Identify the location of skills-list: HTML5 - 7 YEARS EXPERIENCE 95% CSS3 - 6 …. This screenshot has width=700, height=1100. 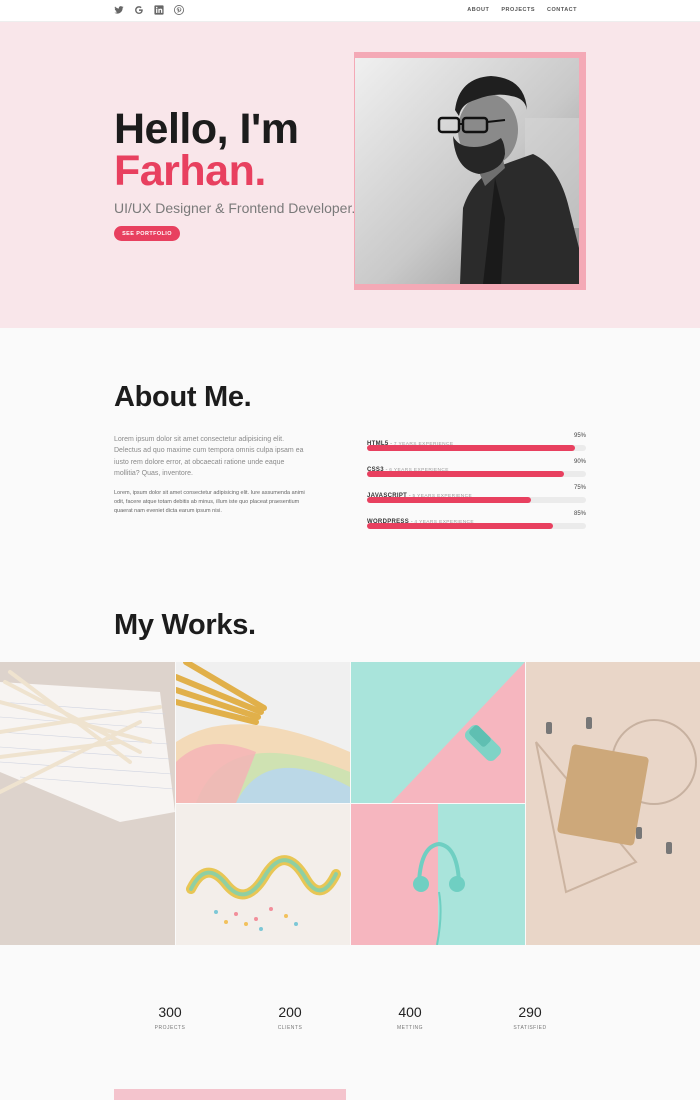
(476, 484).